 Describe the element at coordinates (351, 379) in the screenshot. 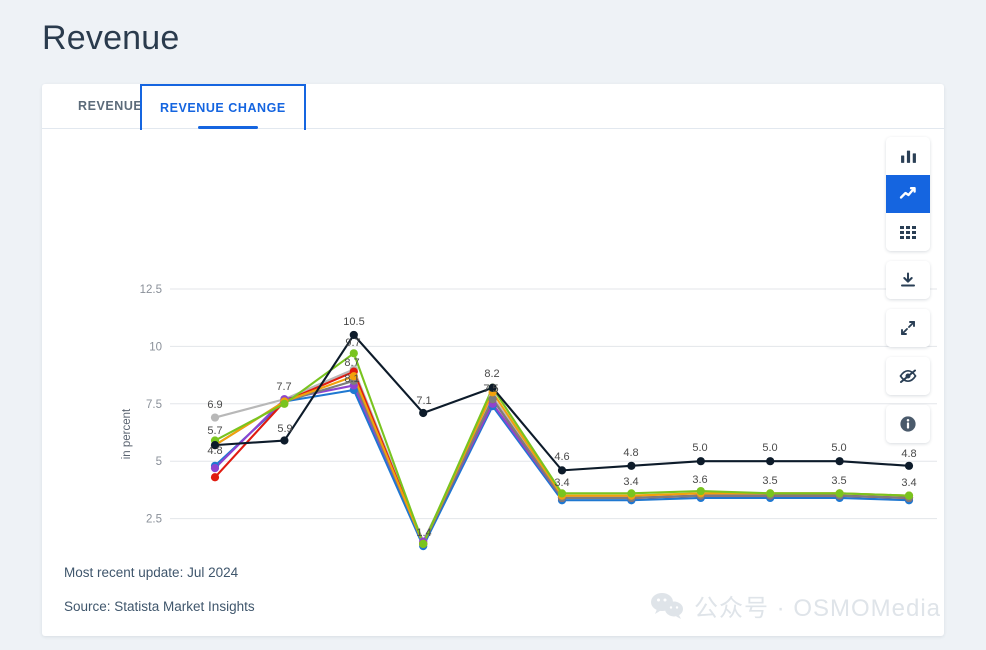

I see `data-label: 8.1` at that location.